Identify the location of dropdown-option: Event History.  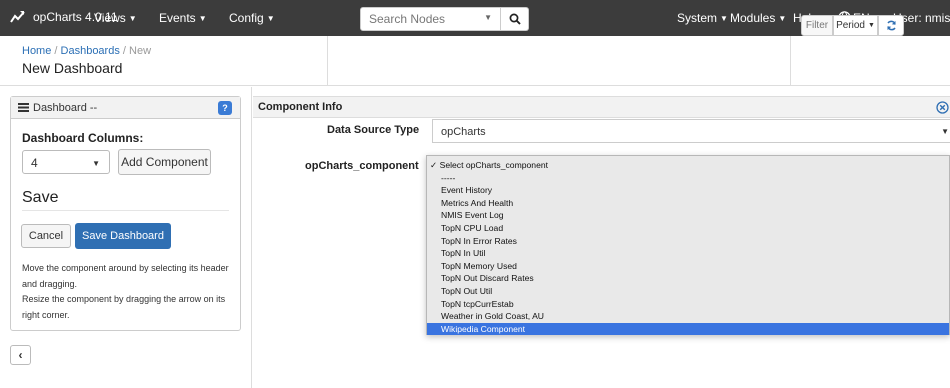
(688, 190).